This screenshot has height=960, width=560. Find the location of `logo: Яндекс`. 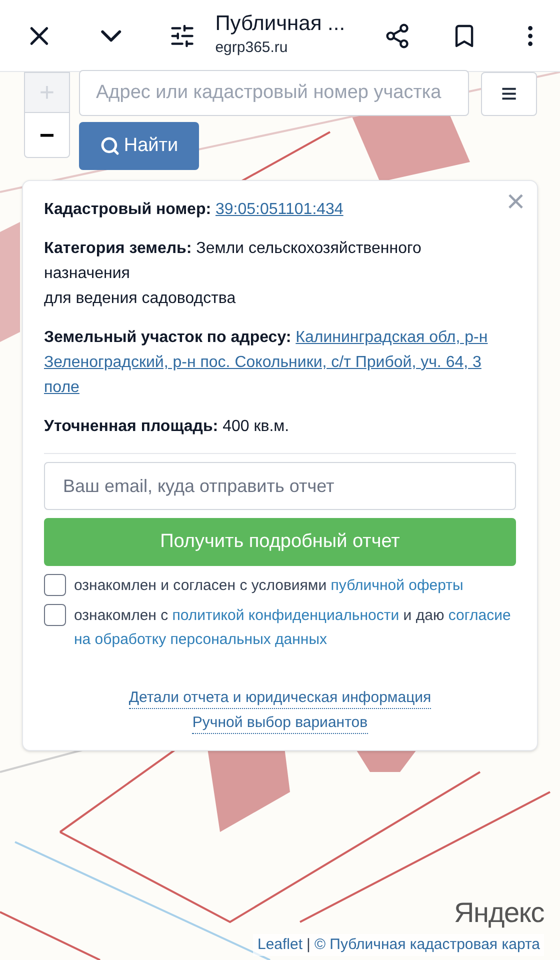

logo: Яндекс is located at coordinates (499, 913).